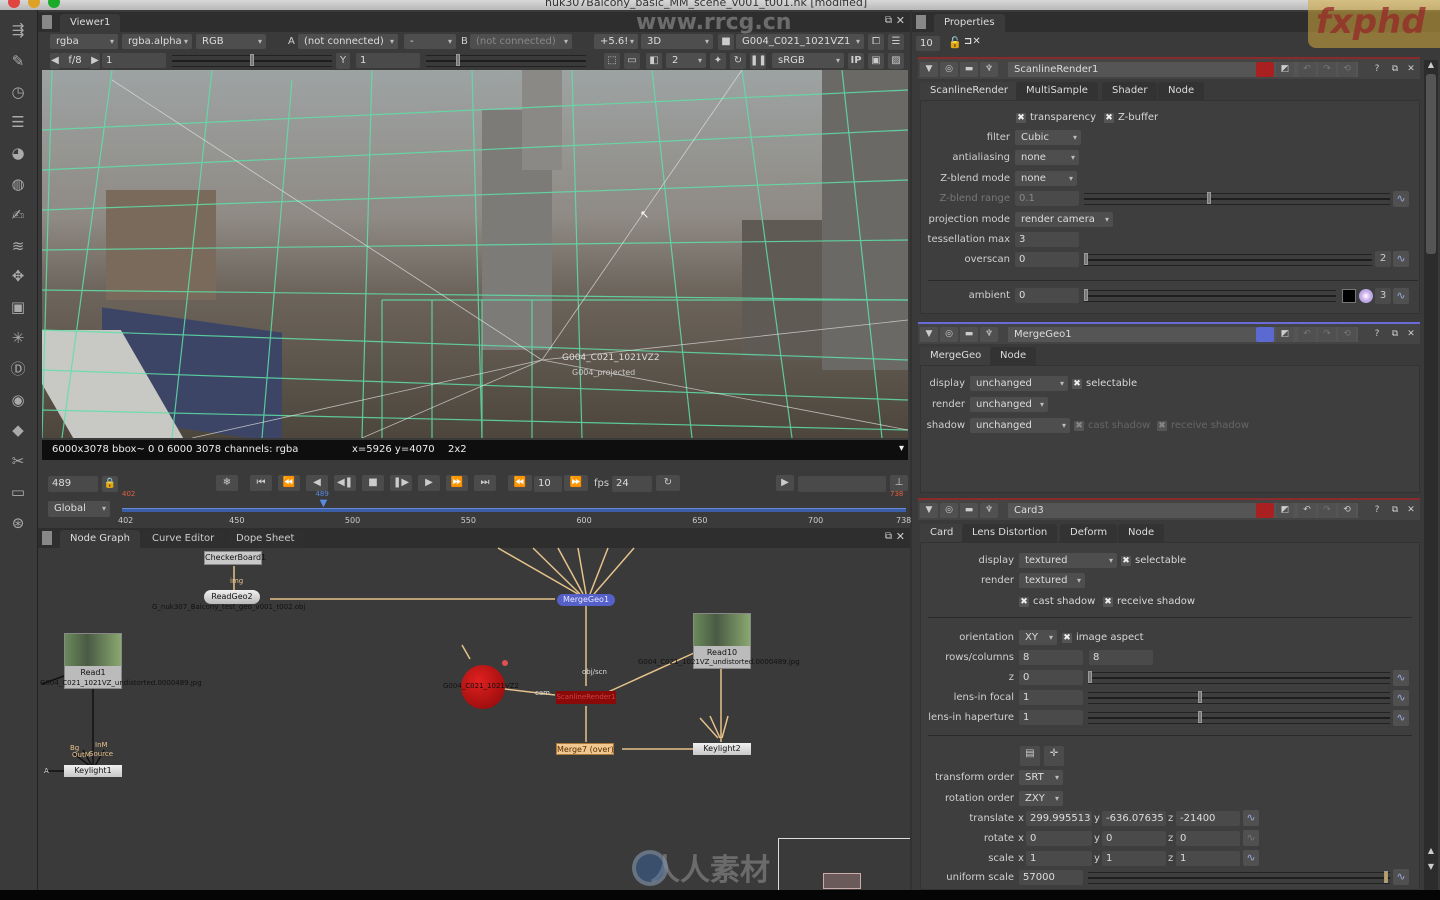  What do you see at coordinates (18, 215) in the screenshot?
I see `keyer-icon: ✍` at bounding box center [18, 215].